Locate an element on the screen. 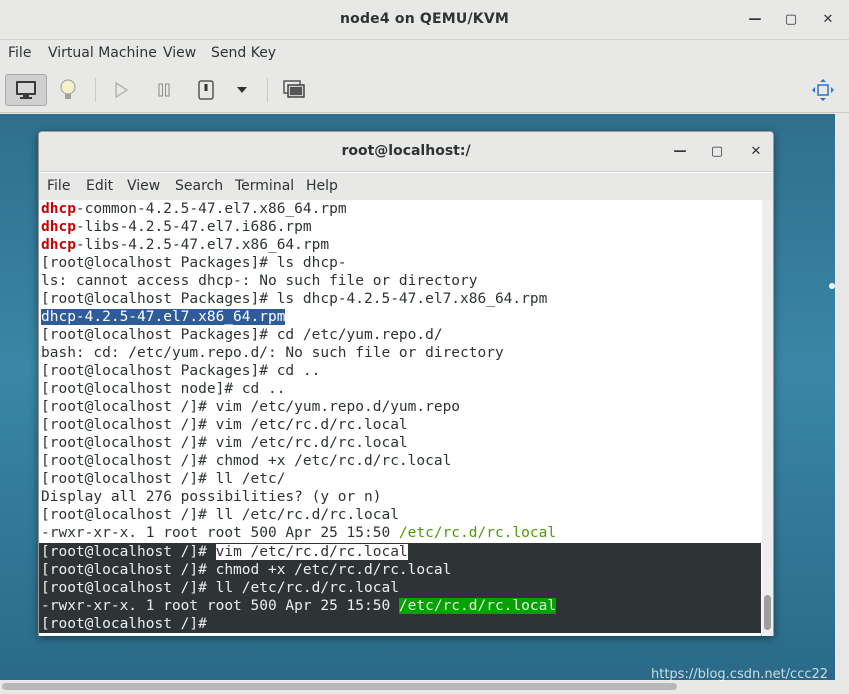  horizontal-scrollbar-thumb is located at coordinates (339, 686).